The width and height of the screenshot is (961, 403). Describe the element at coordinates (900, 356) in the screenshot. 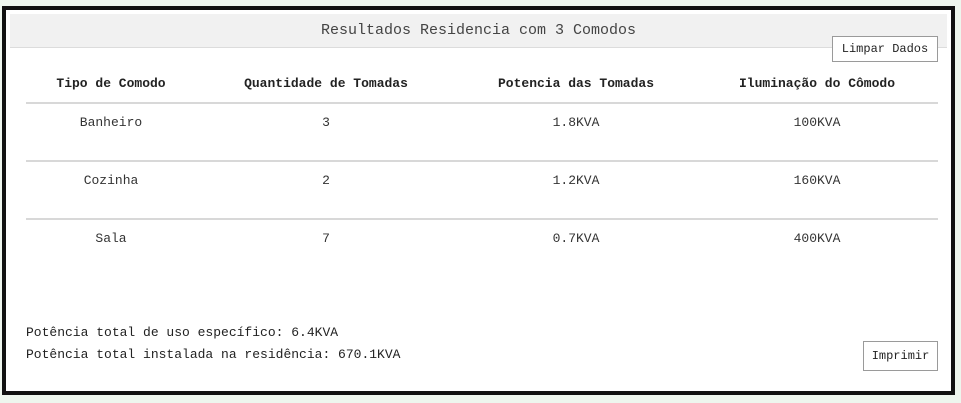

I see `print-button: Imprimir` at that location.